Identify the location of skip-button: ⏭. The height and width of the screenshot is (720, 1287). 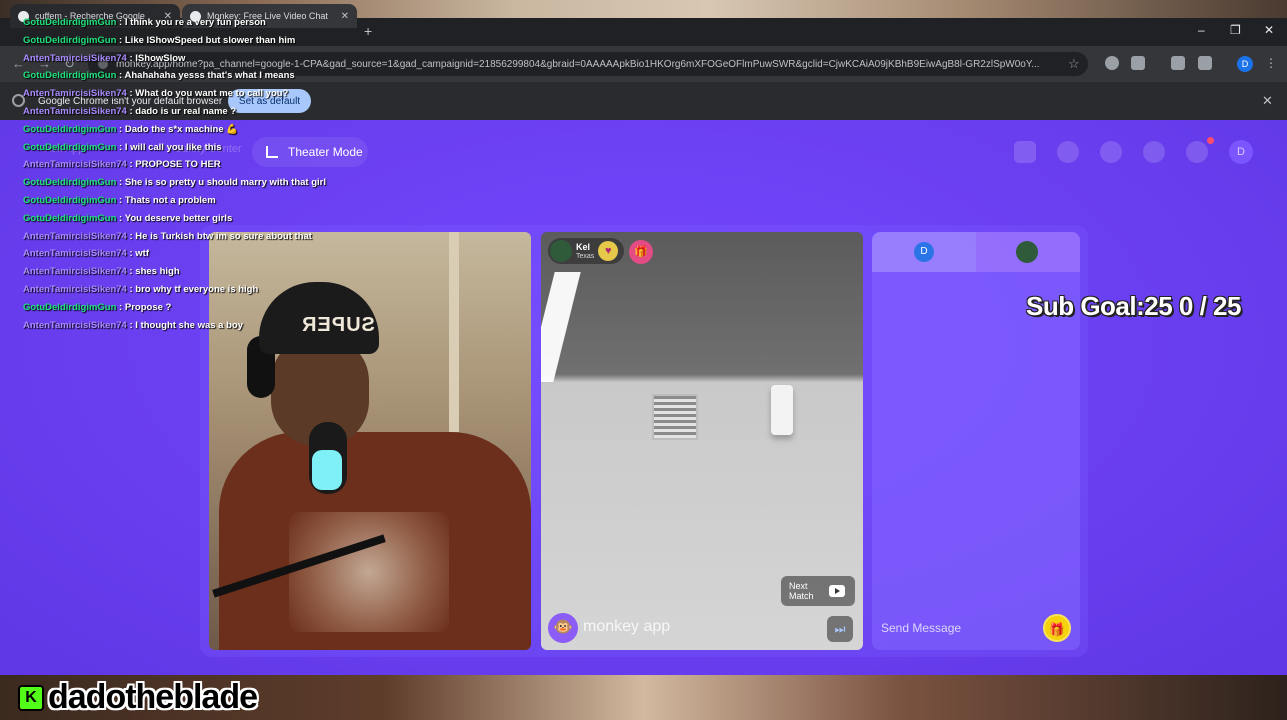
(840, 629).